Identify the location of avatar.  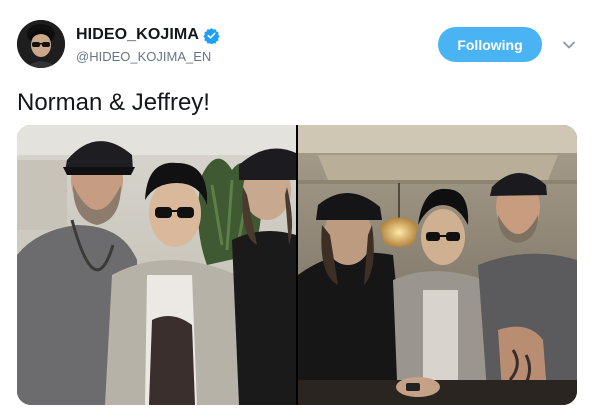
(41, 44).